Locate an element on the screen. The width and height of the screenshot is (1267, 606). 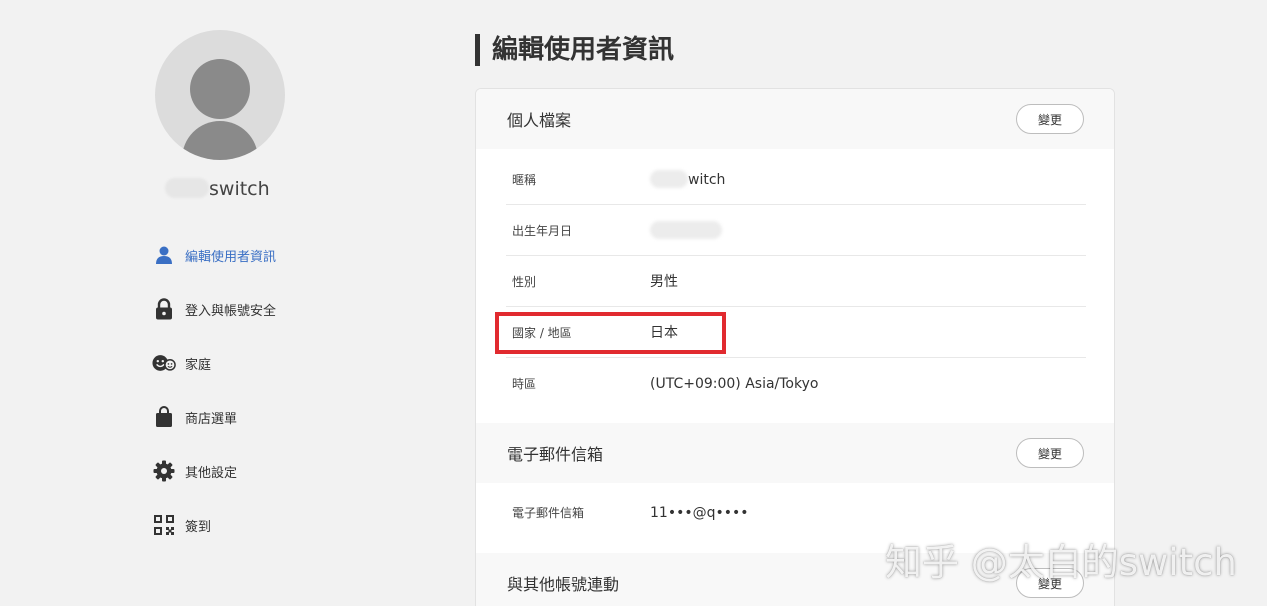
avatar is located at coordinates (220, 95).